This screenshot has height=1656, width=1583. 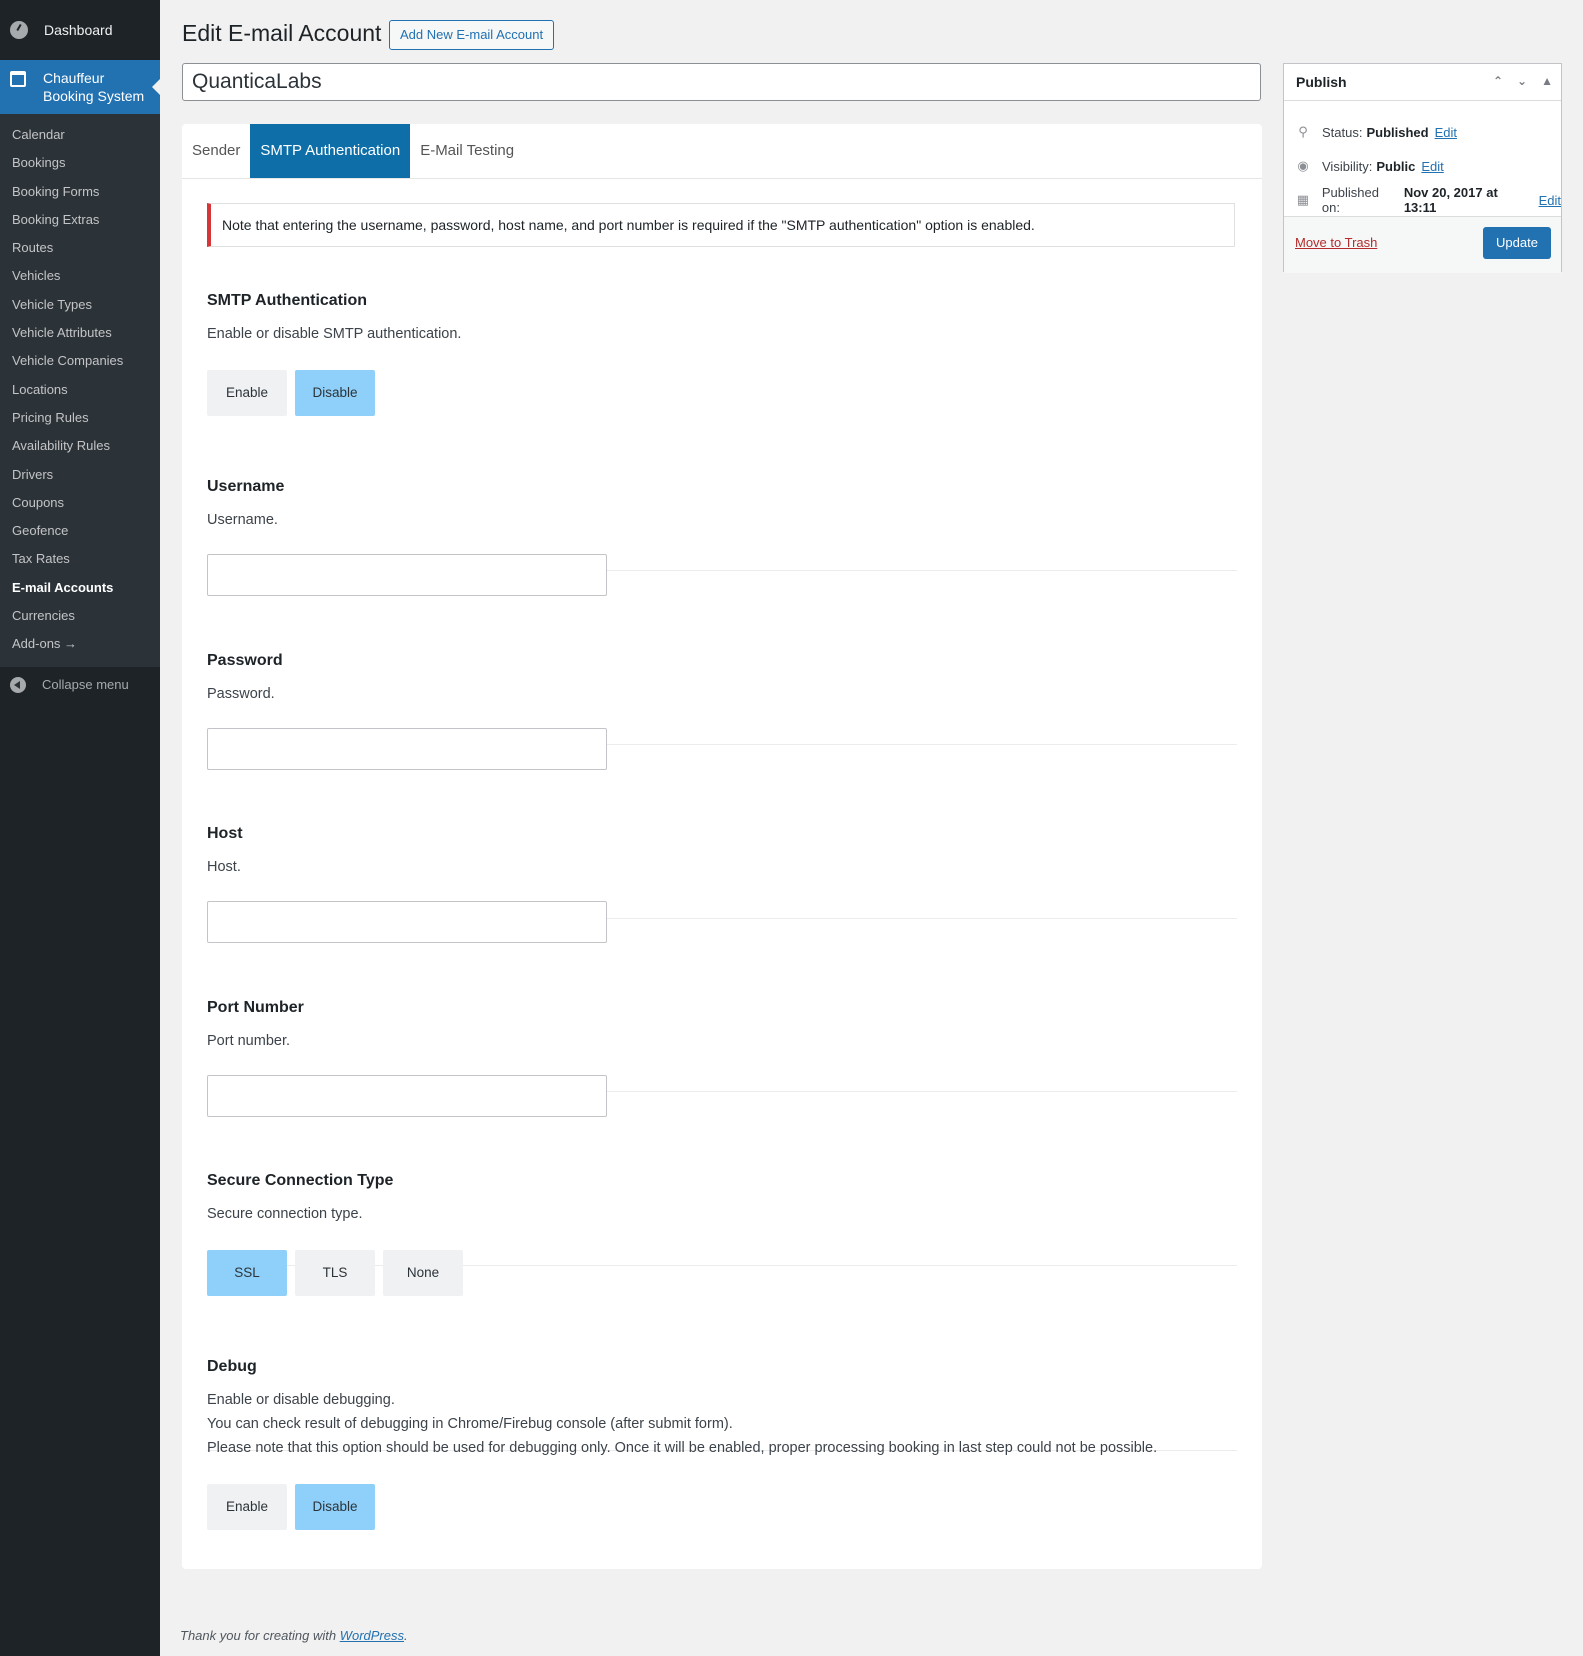 What do you see at coordinates (224, 867) in the screenshot?
I see `field-description: Host.` at bounding box center [224, 867].